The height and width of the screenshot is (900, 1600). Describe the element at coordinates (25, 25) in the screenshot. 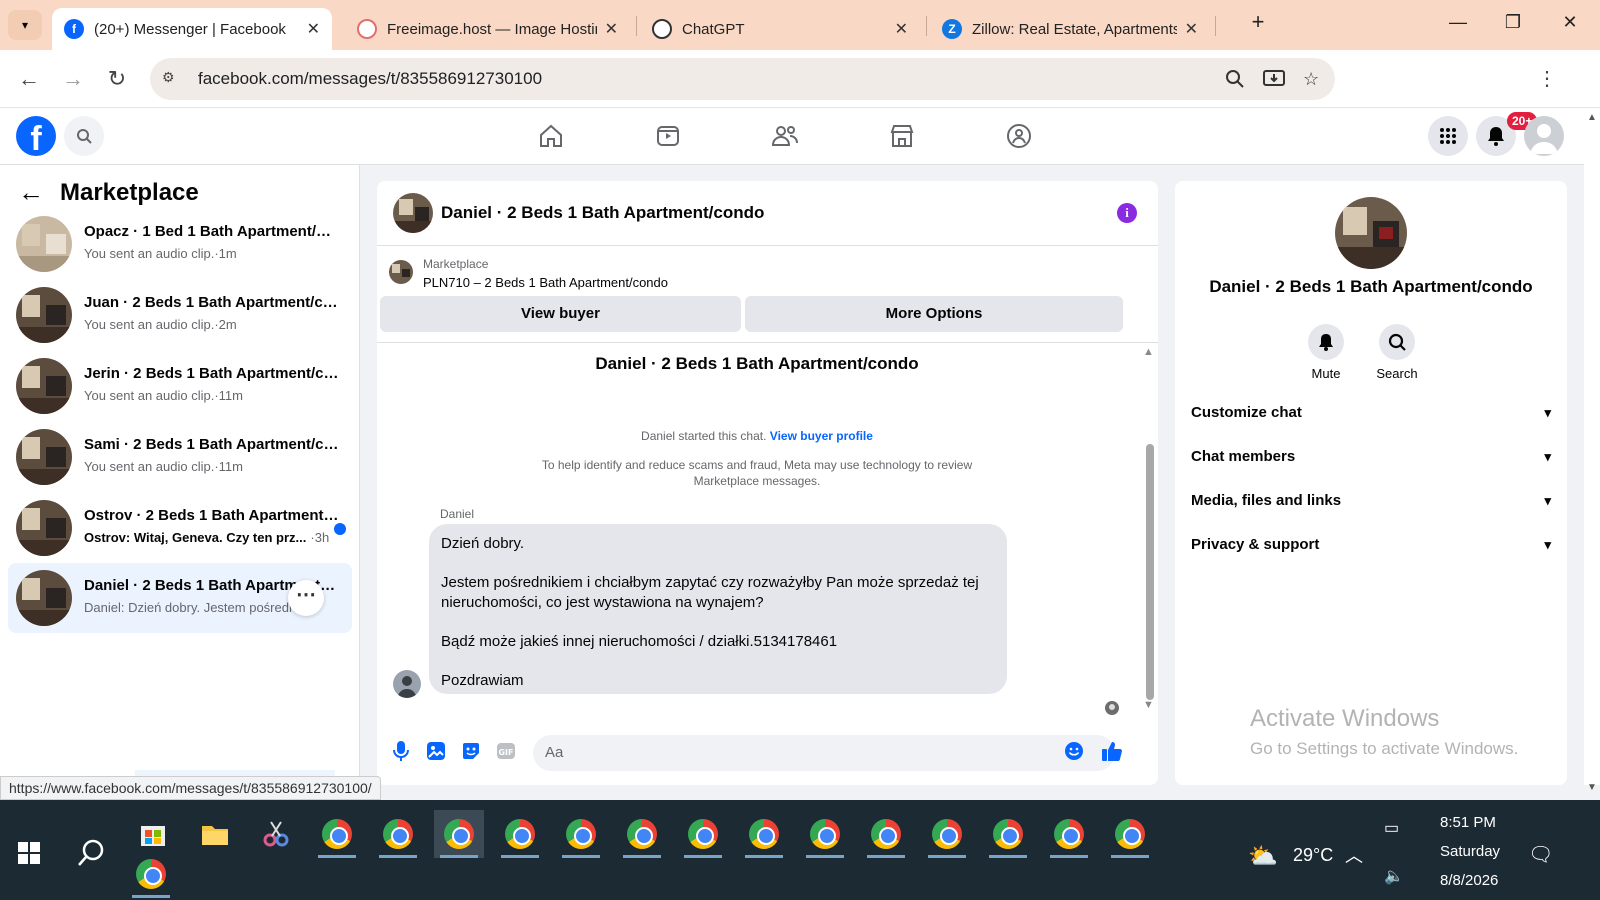

I see `tab-search-menu-button: ▾` at that location.